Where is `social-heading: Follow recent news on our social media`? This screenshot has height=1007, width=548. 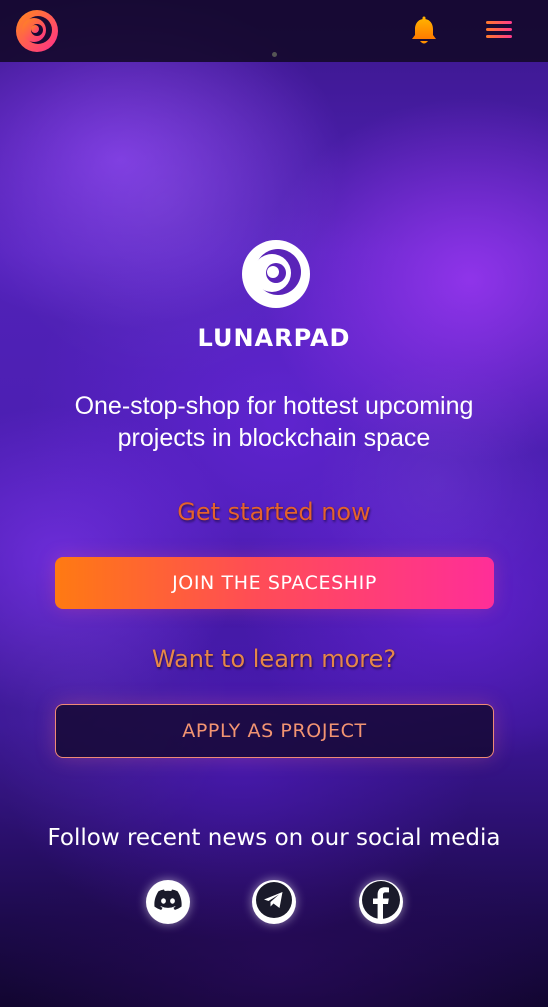 social-heading: Follow recent news on our social media is located at coordinates (274, 838).